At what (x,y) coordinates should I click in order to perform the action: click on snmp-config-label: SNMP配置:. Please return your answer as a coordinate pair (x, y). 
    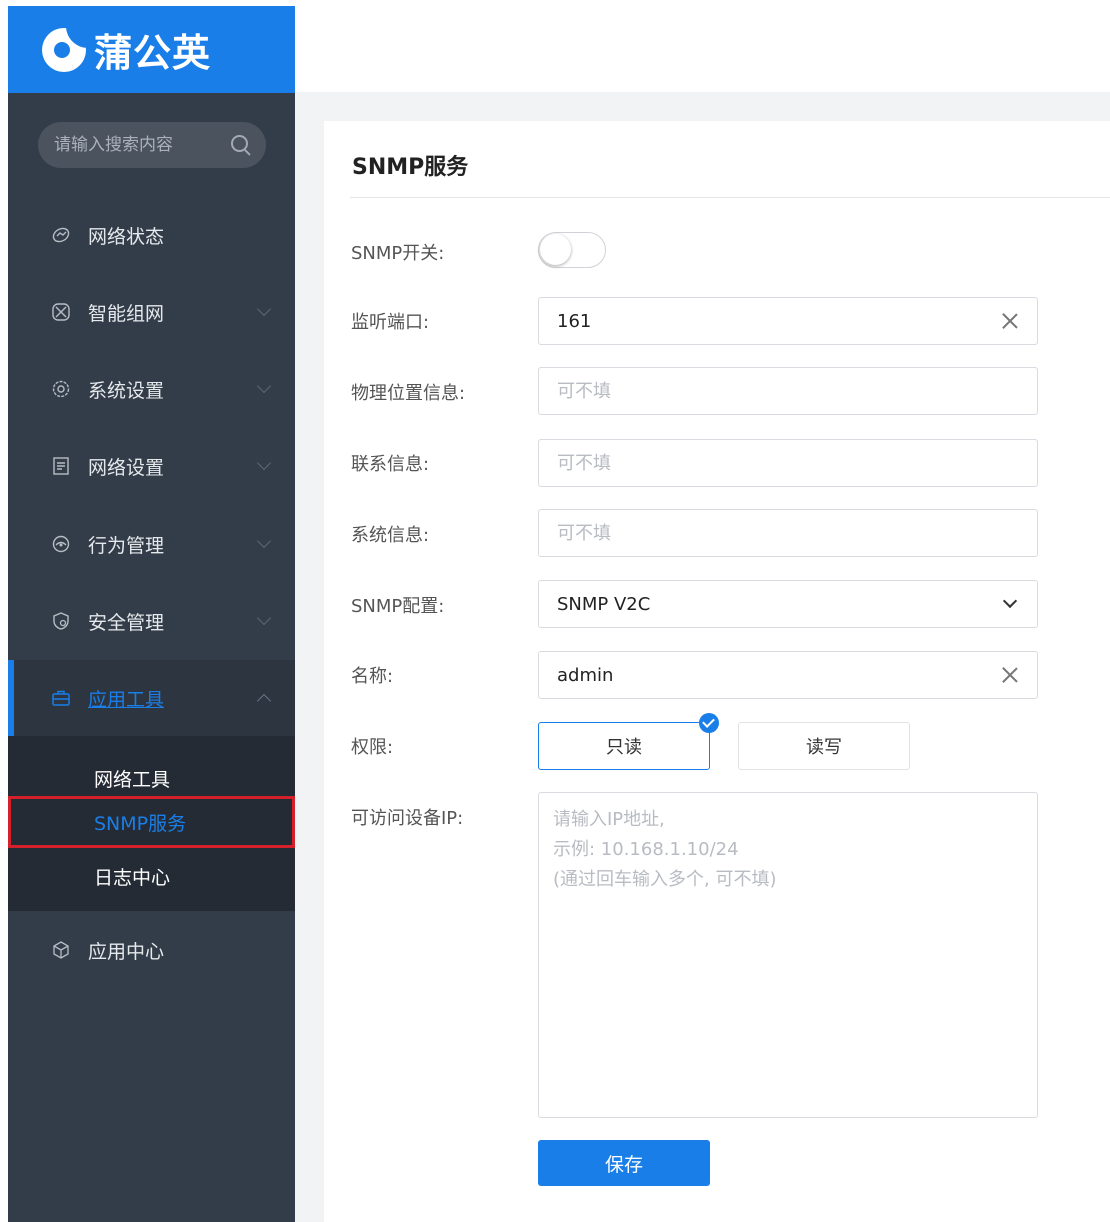
    Looking at the image, I should click on (398, 606).